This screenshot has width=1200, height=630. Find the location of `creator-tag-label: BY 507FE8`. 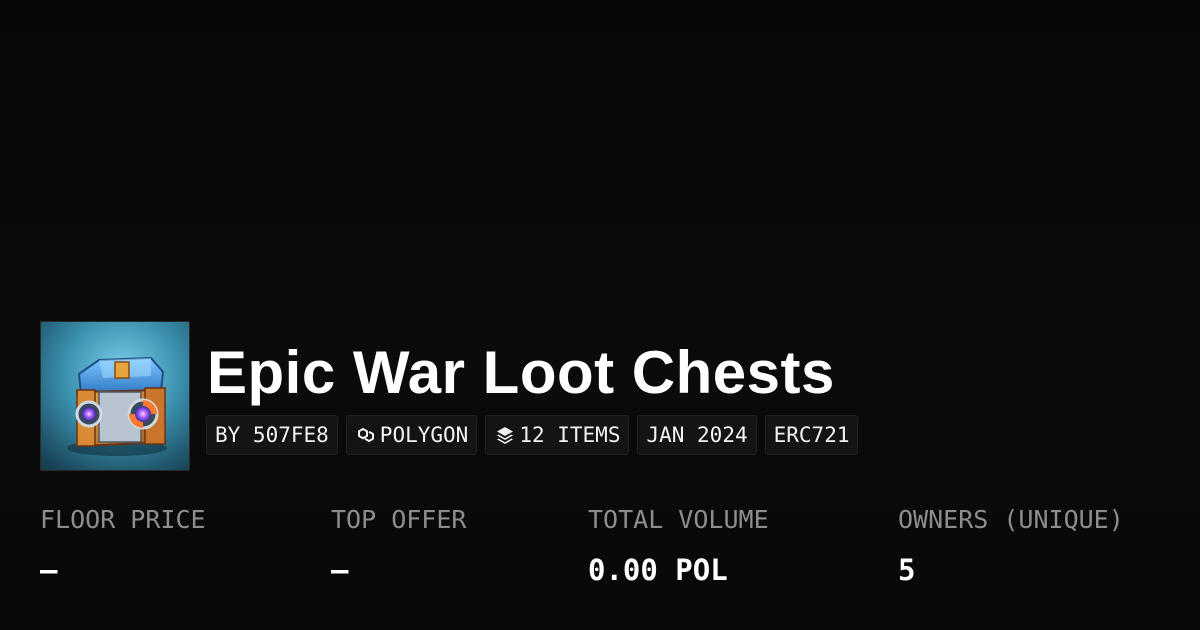

creator-tag-label: BY 507FE8 is located at coordinates (272, 435).